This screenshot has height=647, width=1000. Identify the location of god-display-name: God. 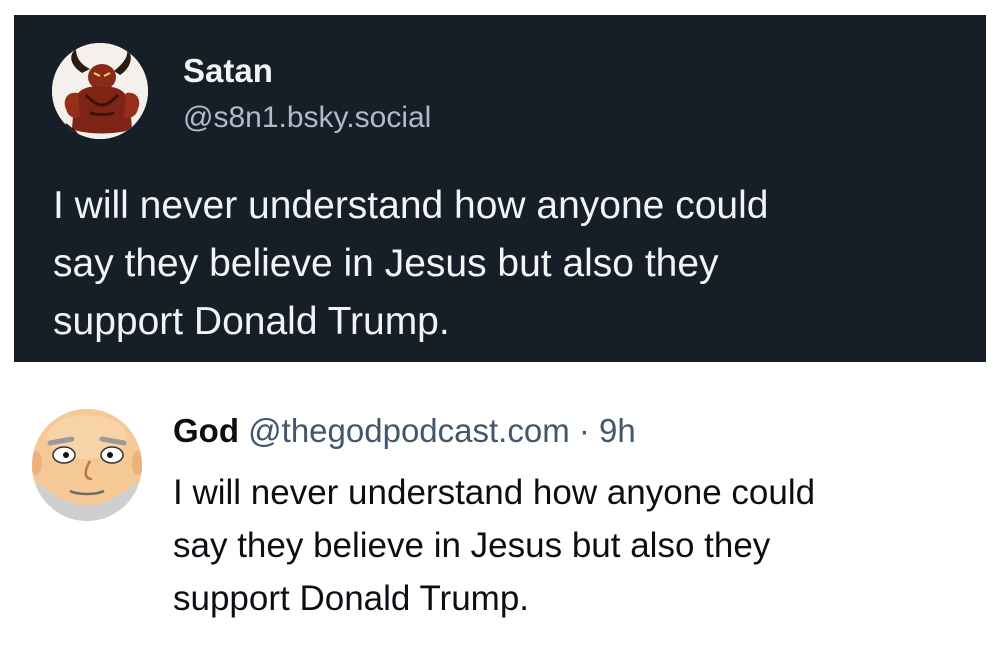
(206, 430).